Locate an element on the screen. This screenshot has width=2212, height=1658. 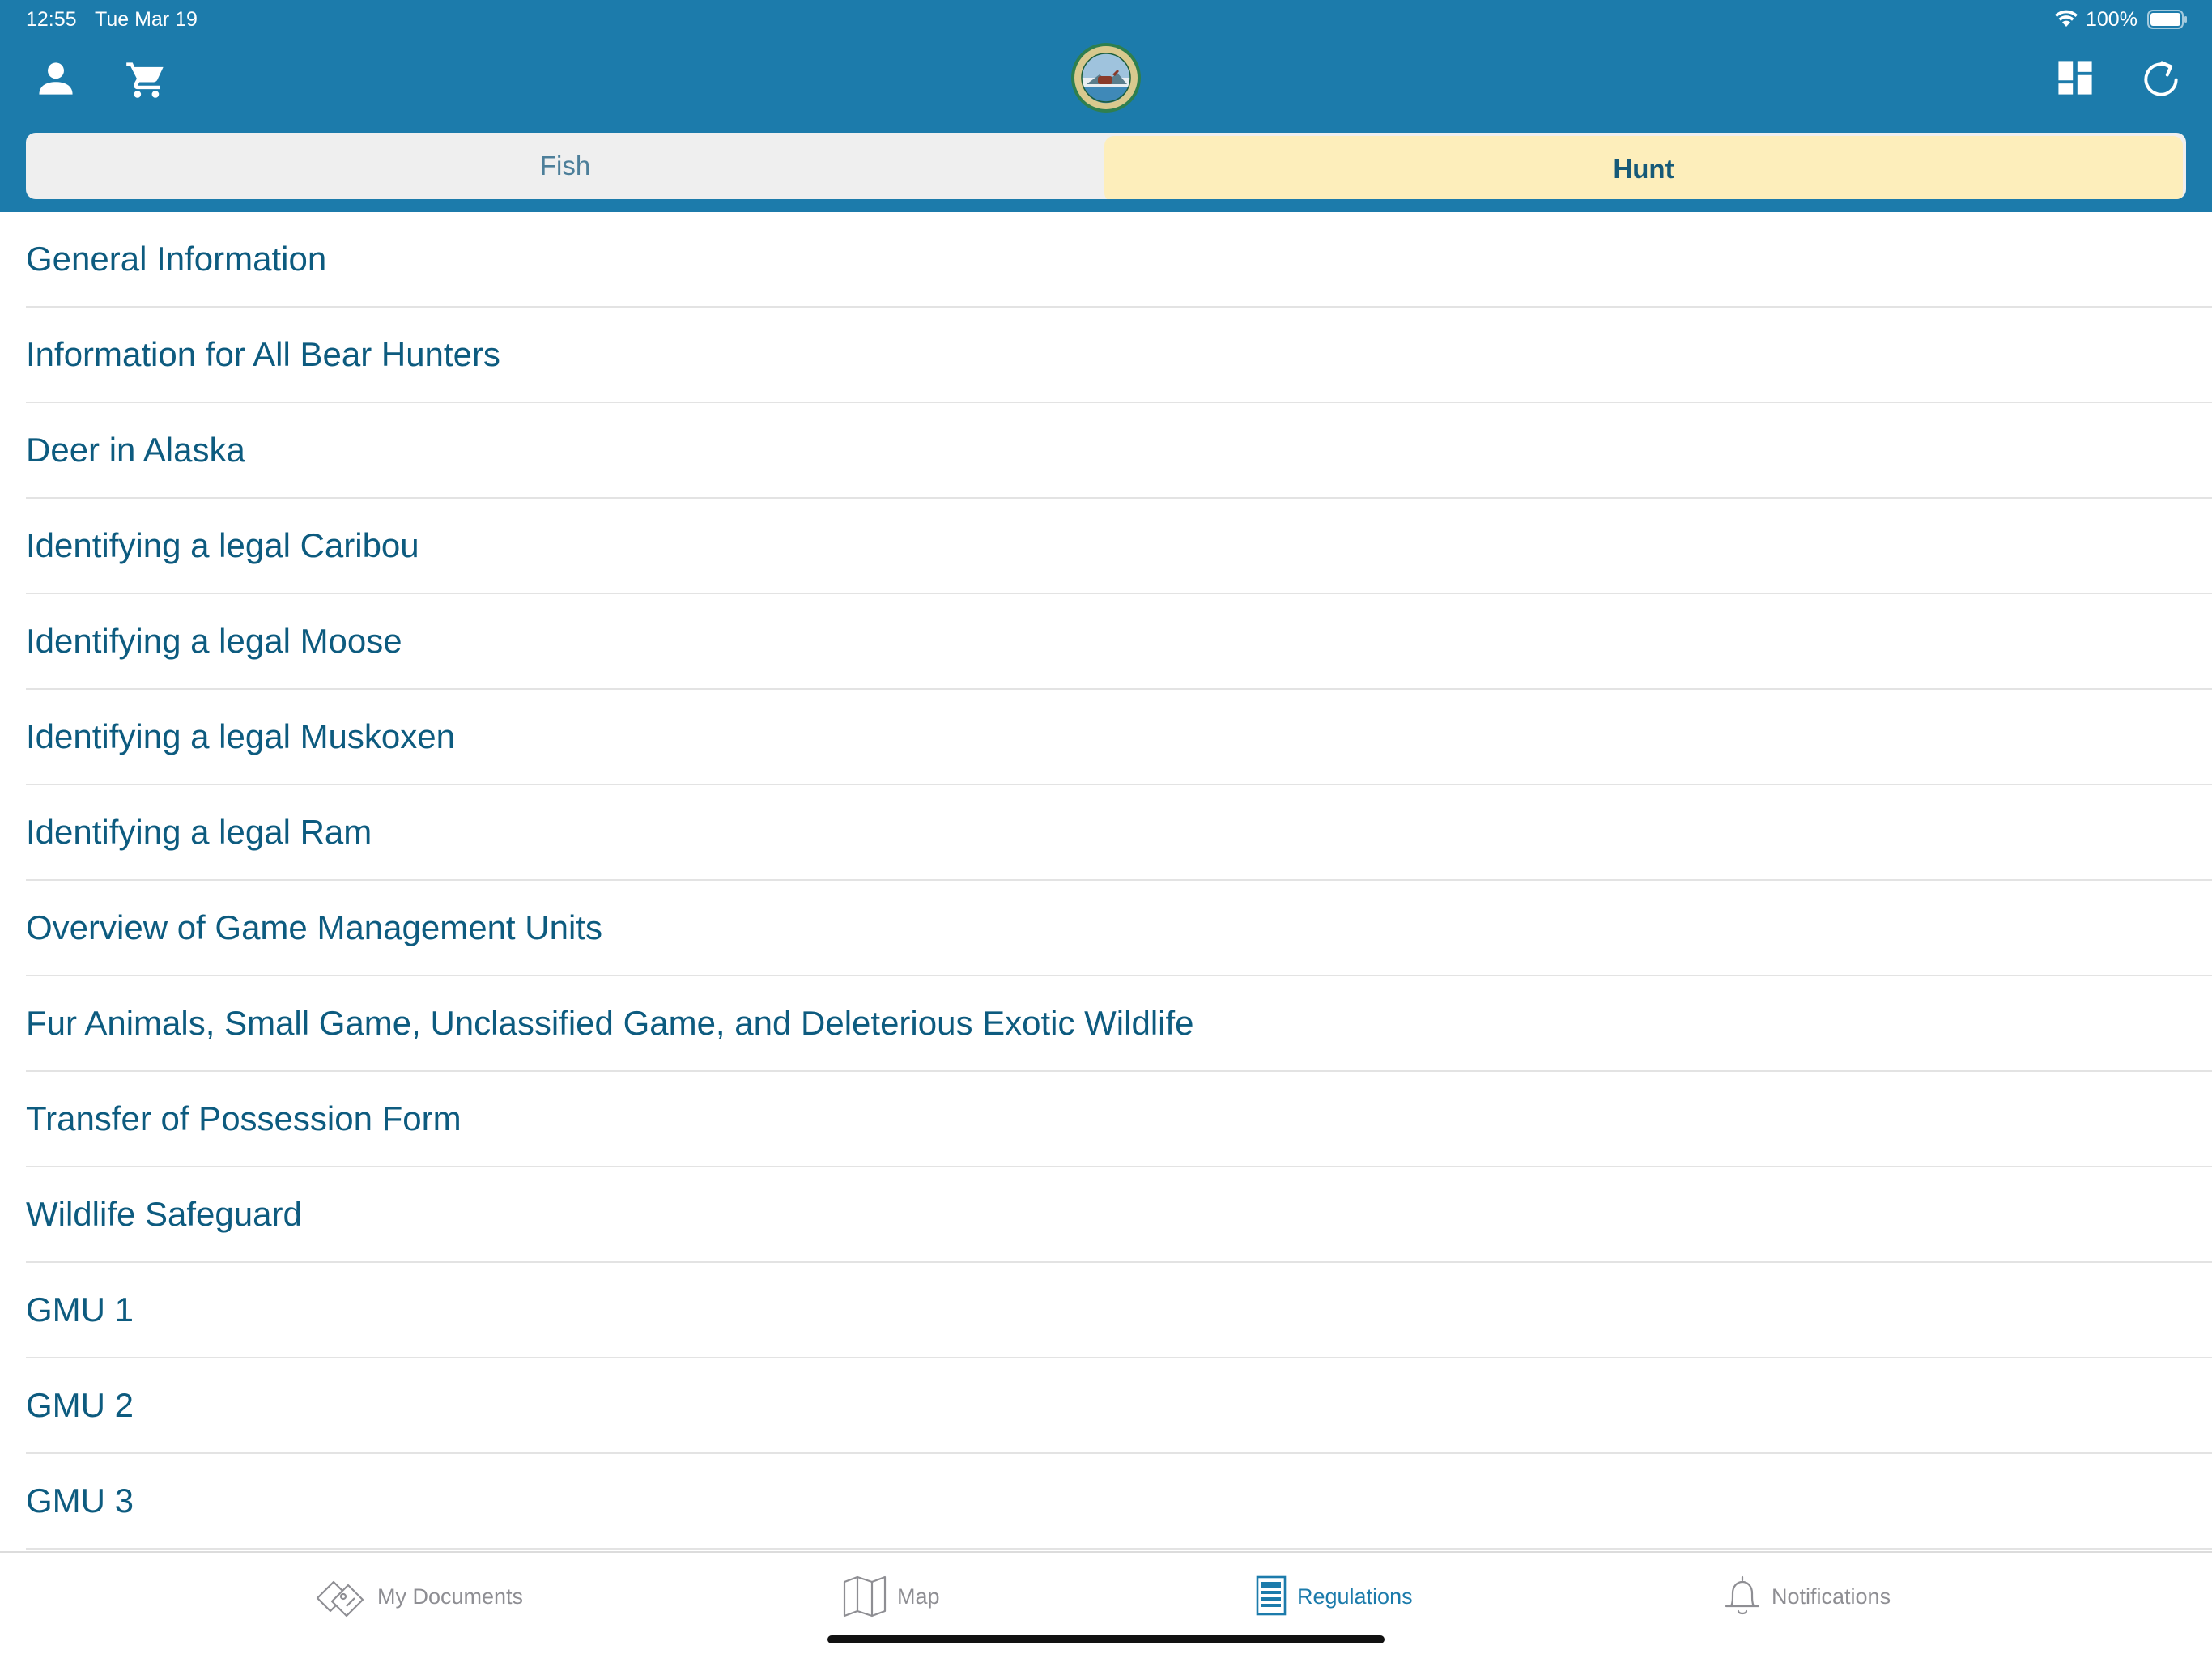
regulations-icon is located at coordinates (1271, 1596).